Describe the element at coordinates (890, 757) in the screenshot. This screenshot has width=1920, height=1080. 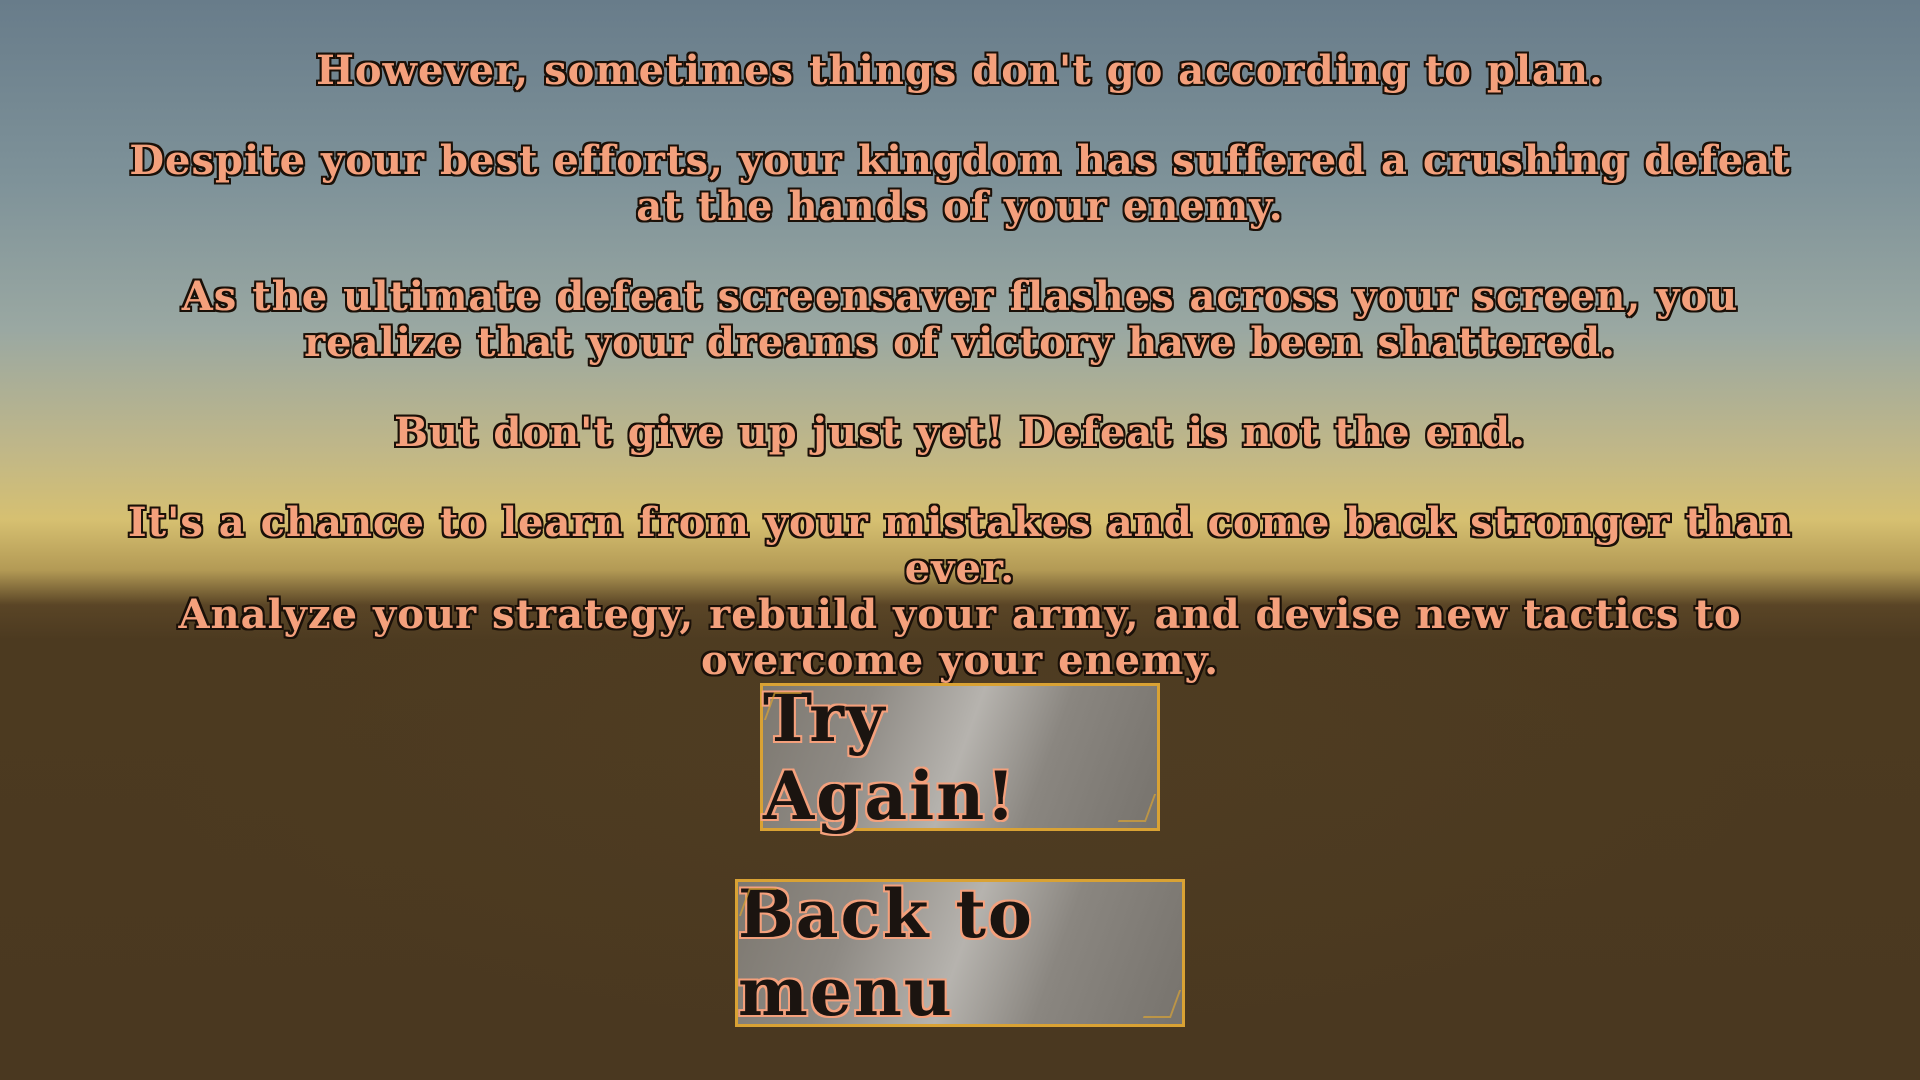
I see `try-again-label: Try Again!` at that location.